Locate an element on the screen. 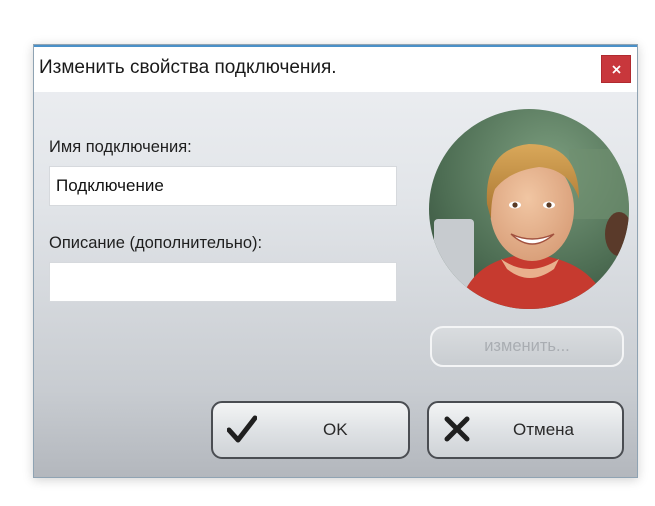  title-bar: Изменить свойства подключения. is located at coordinates (335, 68).